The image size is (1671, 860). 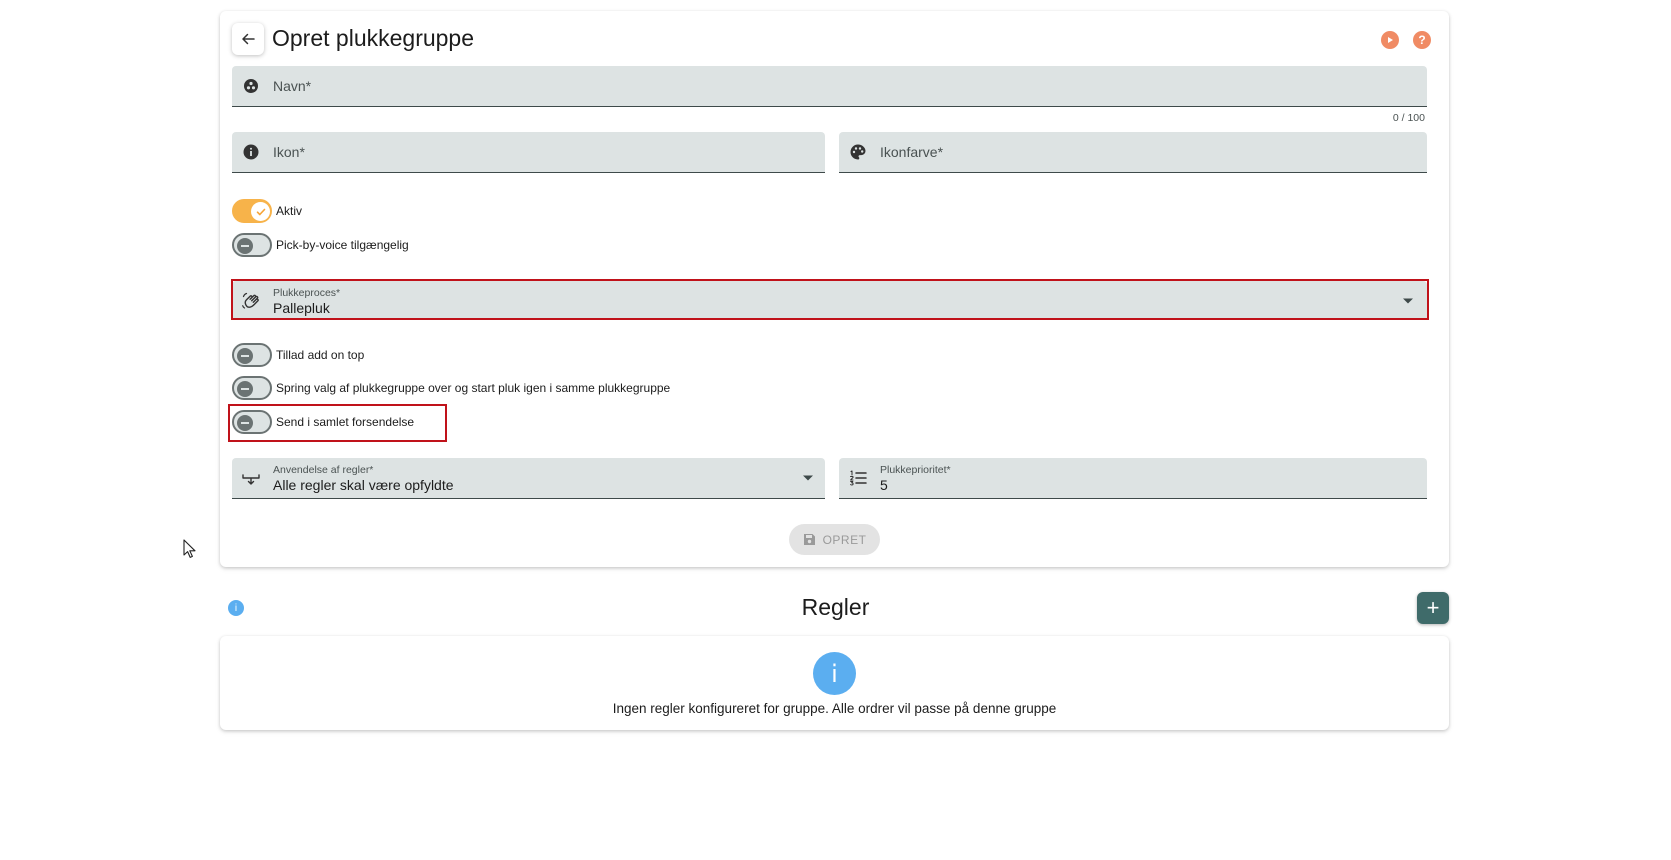 What do you see at coordinates (342, 245) in the screenshot?
I see `pick-by-voice-label: Pick-by-voice tilgængelig` at bounding box center [342, 245].